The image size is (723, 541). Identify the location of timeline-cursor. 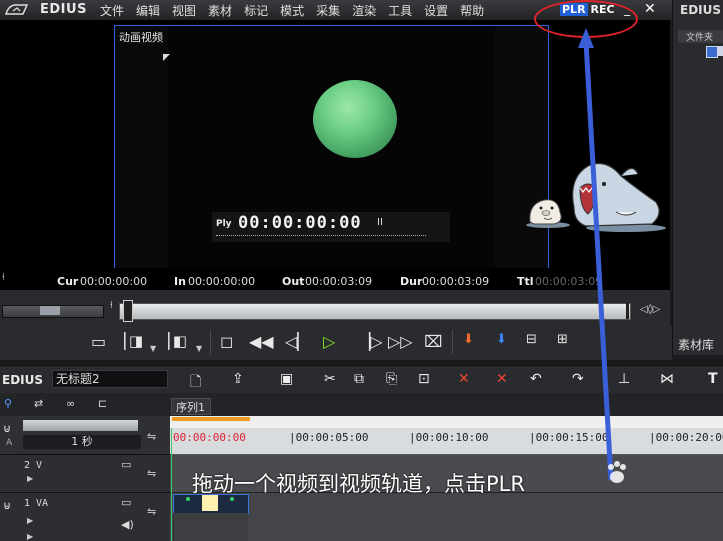
(171, 484).